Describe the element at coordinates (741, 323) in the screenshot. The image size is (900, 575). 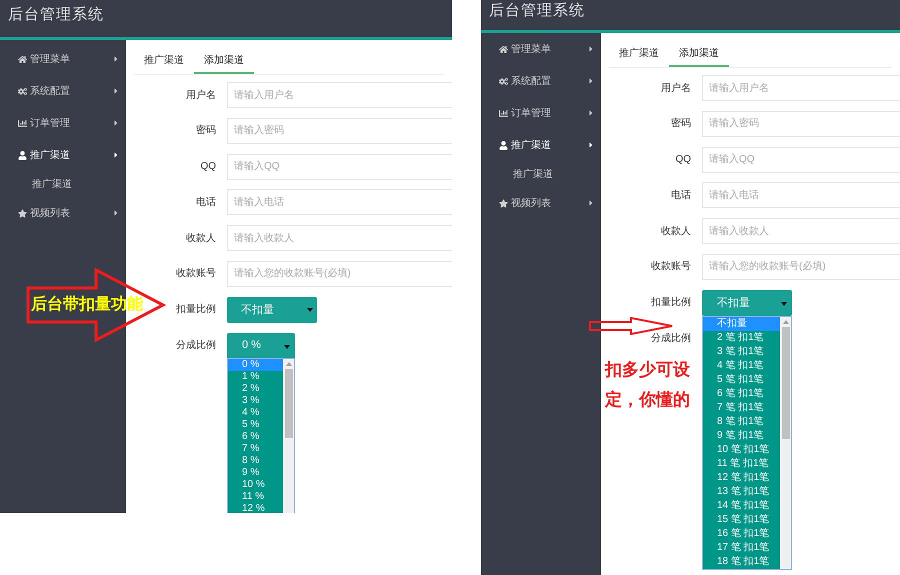
I see `dropdown-option: 不扣量` at that location.